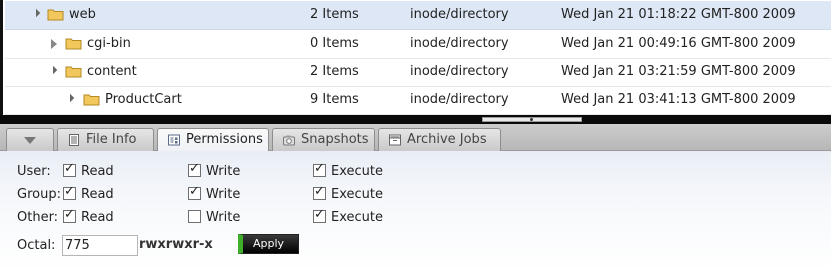 Image resolution: width=831 pixels, height=271 pixels. I want to click on group-execute-checkbox, so click(319, 192).